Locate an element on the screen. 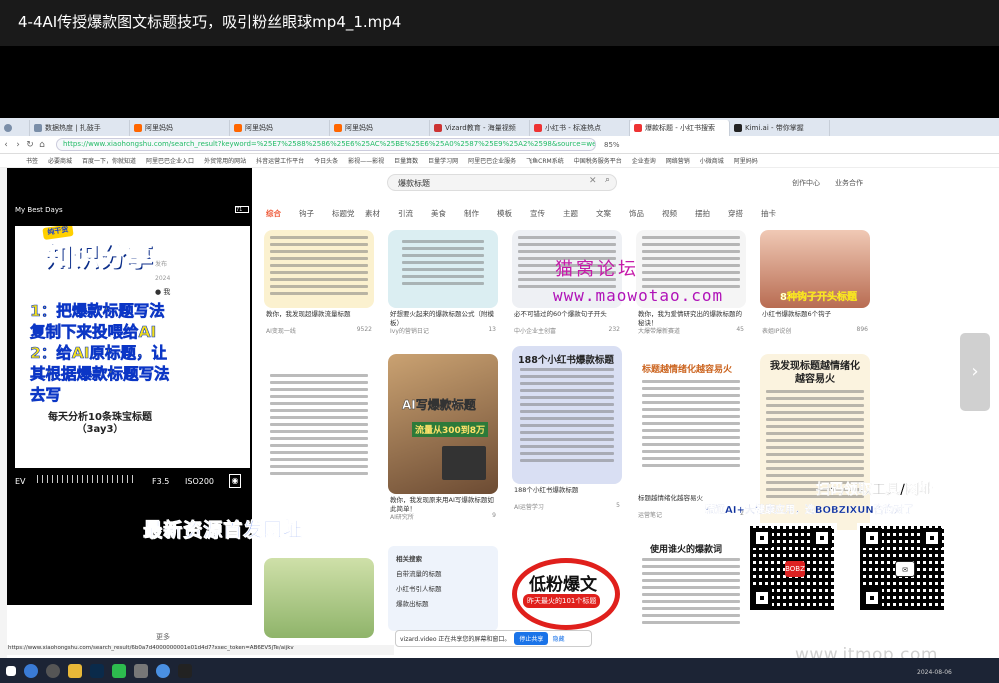  avatar: ● is located at coordinates (158, 292).